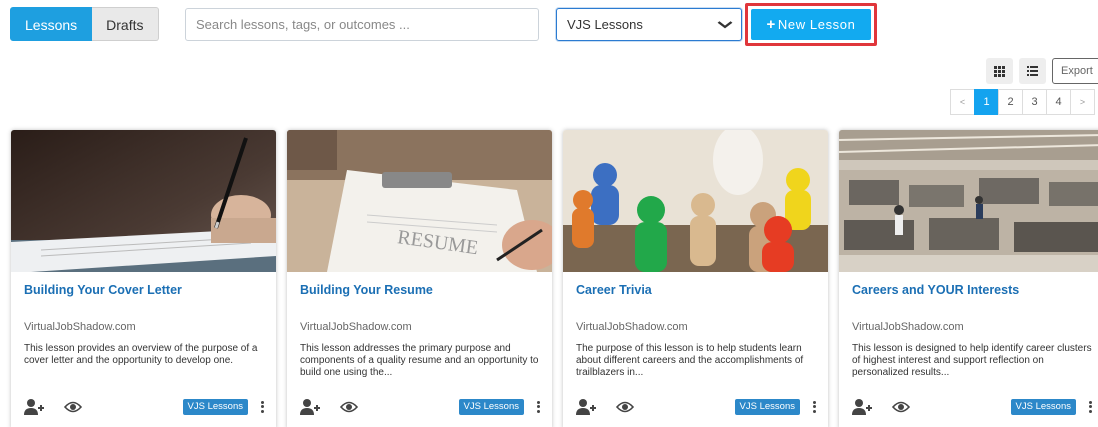 Image resolution: width=1098 pixels, height=427 pixels. What do you see at coordinates (1010, 102) in the screenshot?
I see `pagination-page-2: 2` at bounding box center [1010, 102].